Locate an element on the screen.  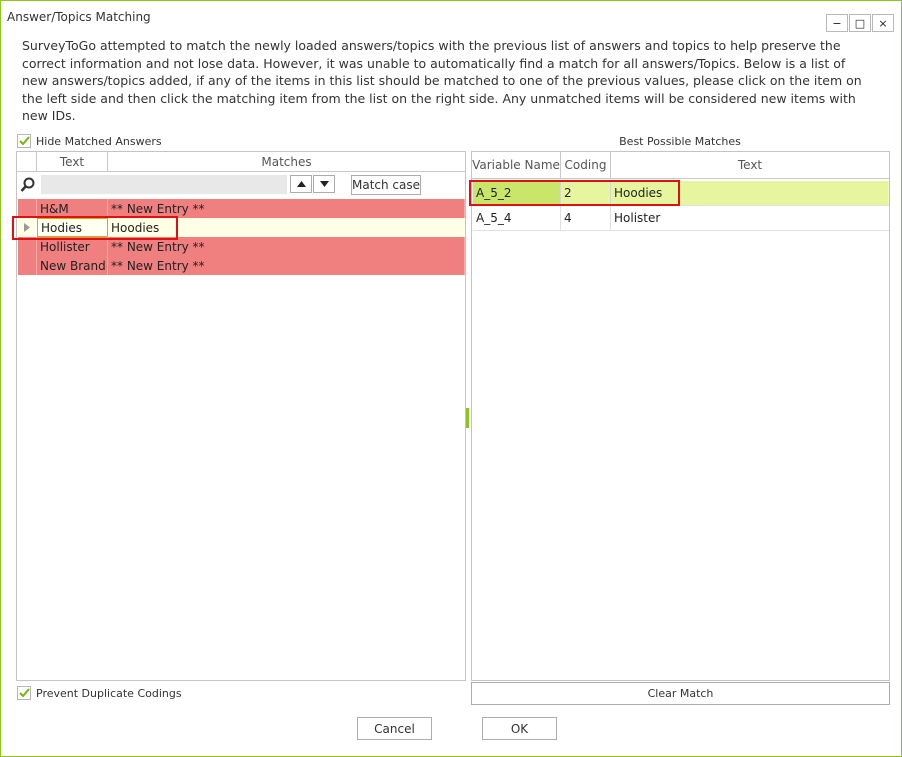
arrow-up-icon is located at coordinates (301, 184).